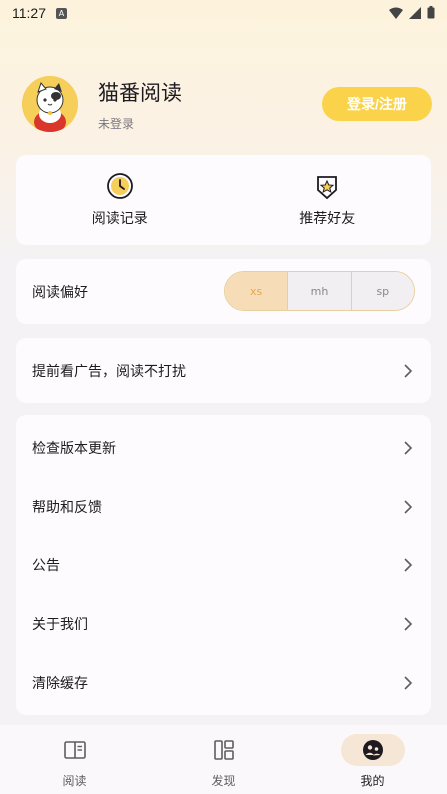  I want to click on cat-avatar-icon, so click(50, 104).